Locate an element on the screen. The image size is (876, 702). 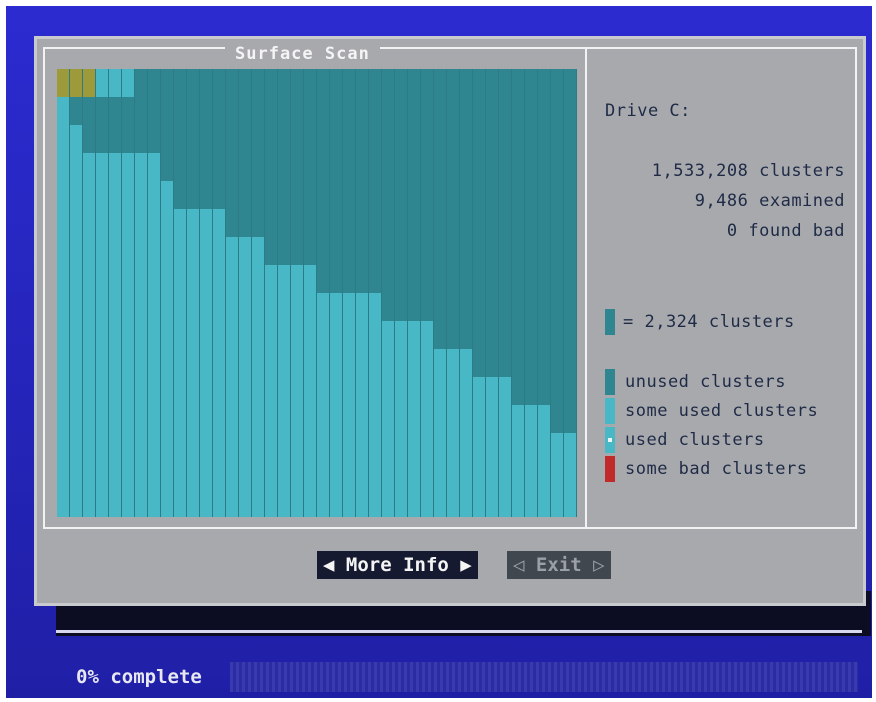
drive-label: Drive C: is located at coordinates (648, 111).